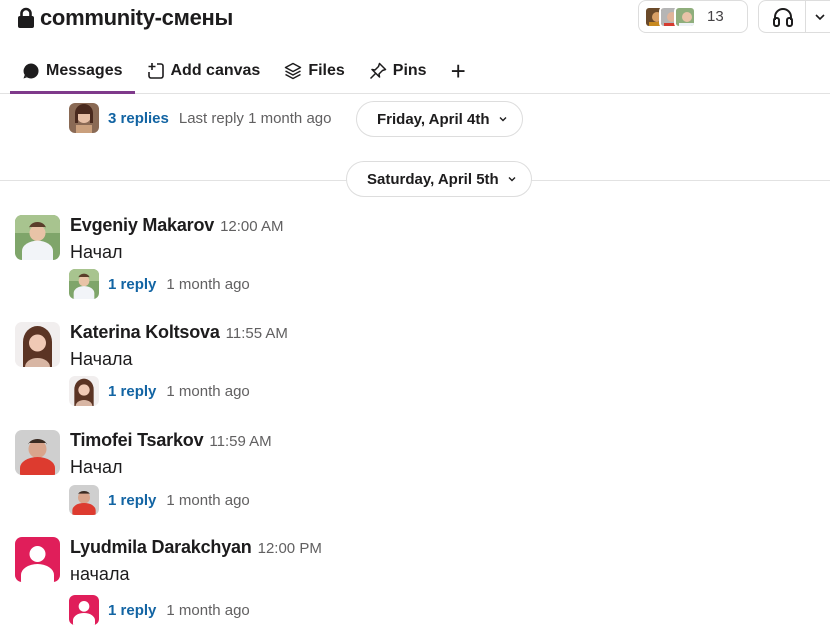  I want to click on tab-add-canvas: Add canvas, so click(204, 71).